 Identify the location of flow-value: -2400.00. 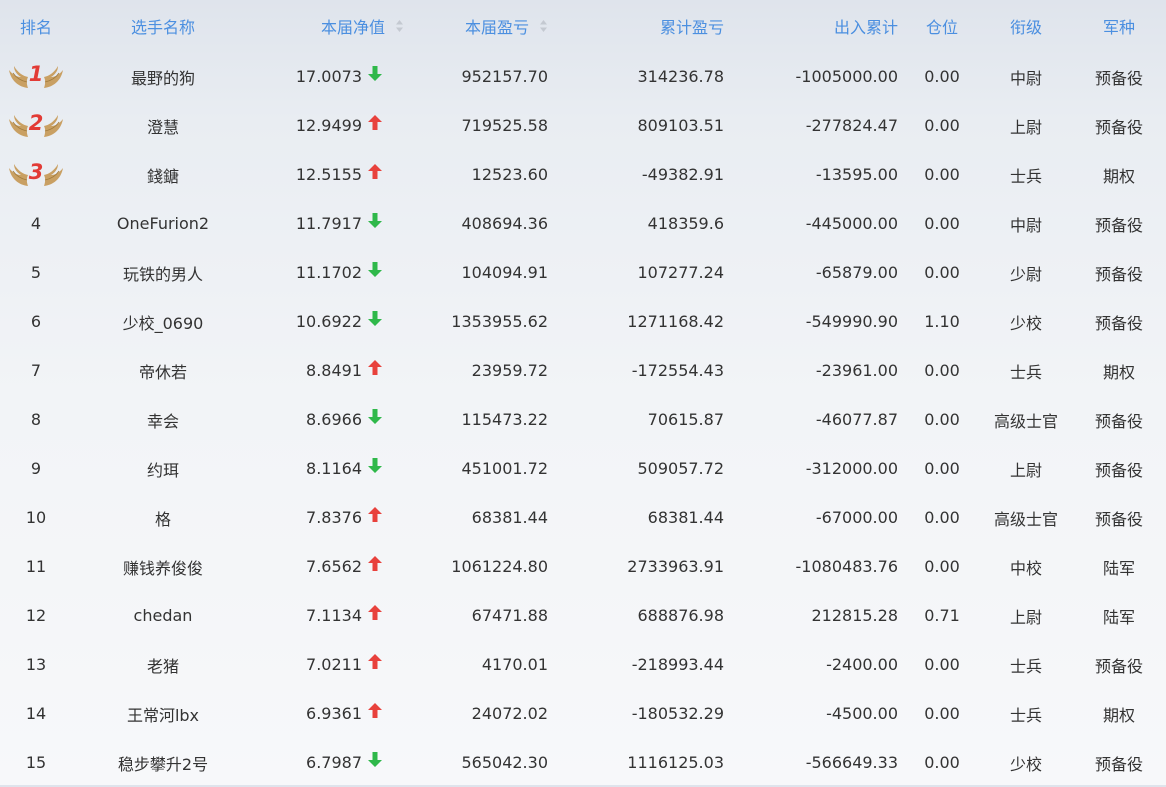
(862, 664).